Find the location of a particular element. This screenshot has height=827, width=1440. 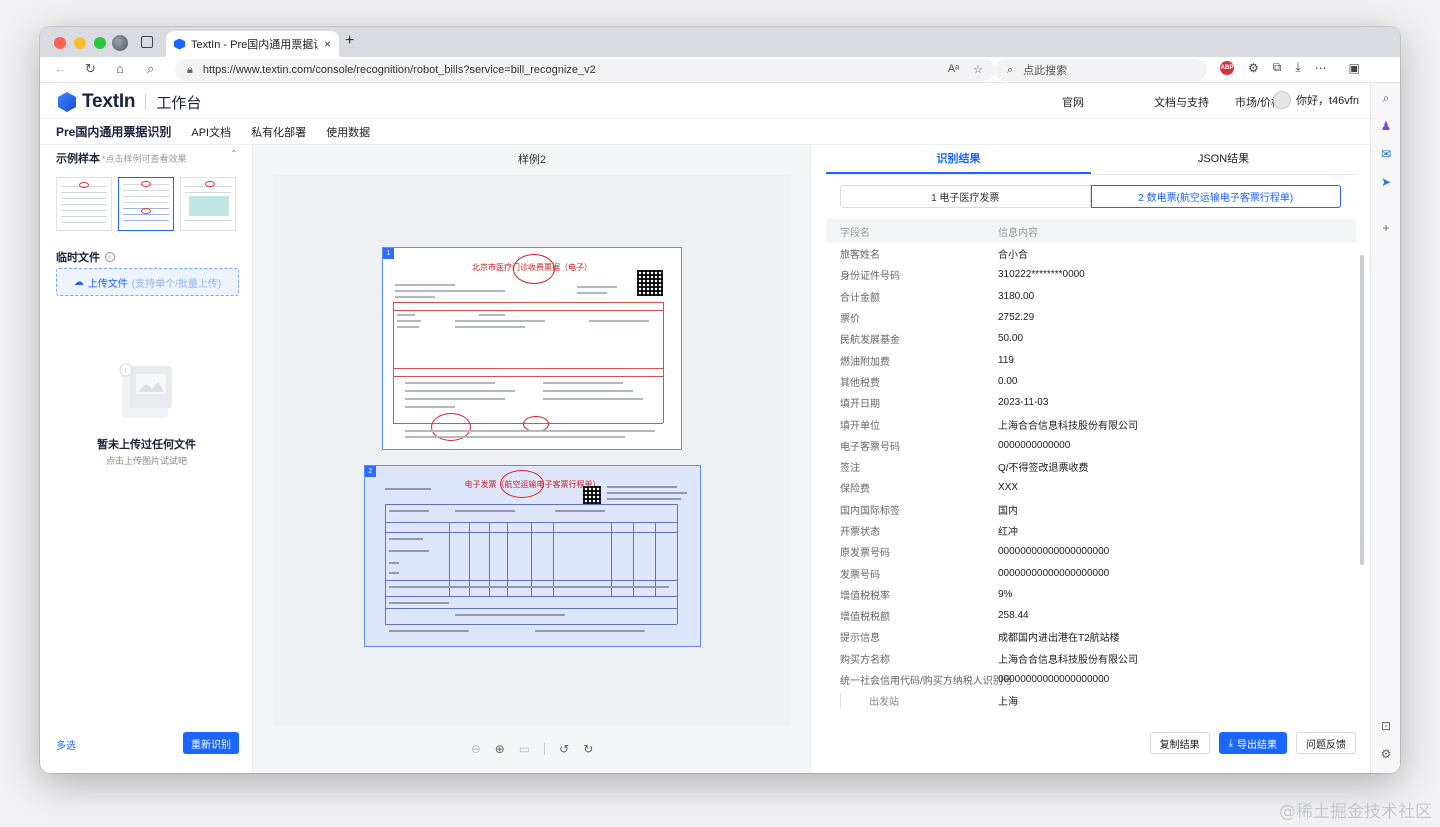

profile-avatar is located at coordinates (120, 43).